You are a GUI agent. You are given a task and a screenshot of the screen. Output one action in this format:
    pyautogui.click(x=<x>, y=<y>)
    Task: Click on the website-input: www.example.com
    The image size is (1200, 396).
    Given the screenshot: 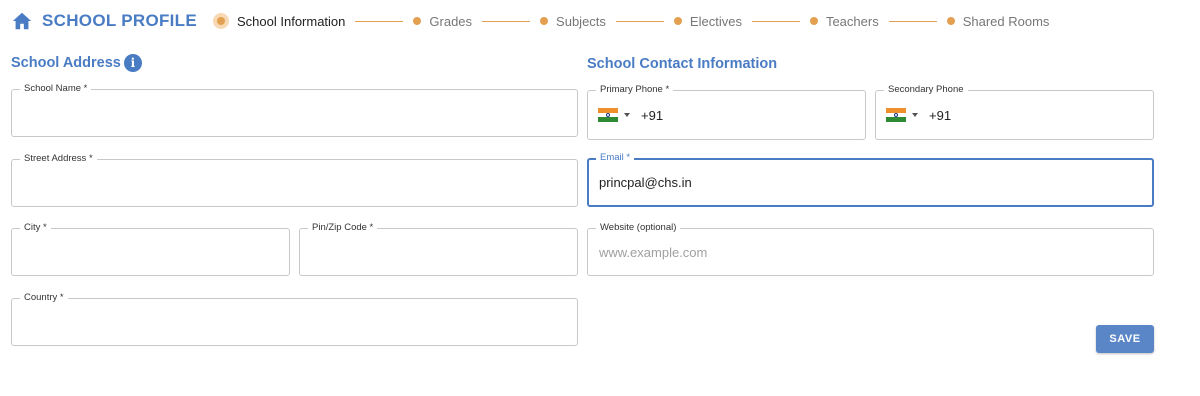 What is the action you would take?
    pyautogui.click(x=870, y=252)
    